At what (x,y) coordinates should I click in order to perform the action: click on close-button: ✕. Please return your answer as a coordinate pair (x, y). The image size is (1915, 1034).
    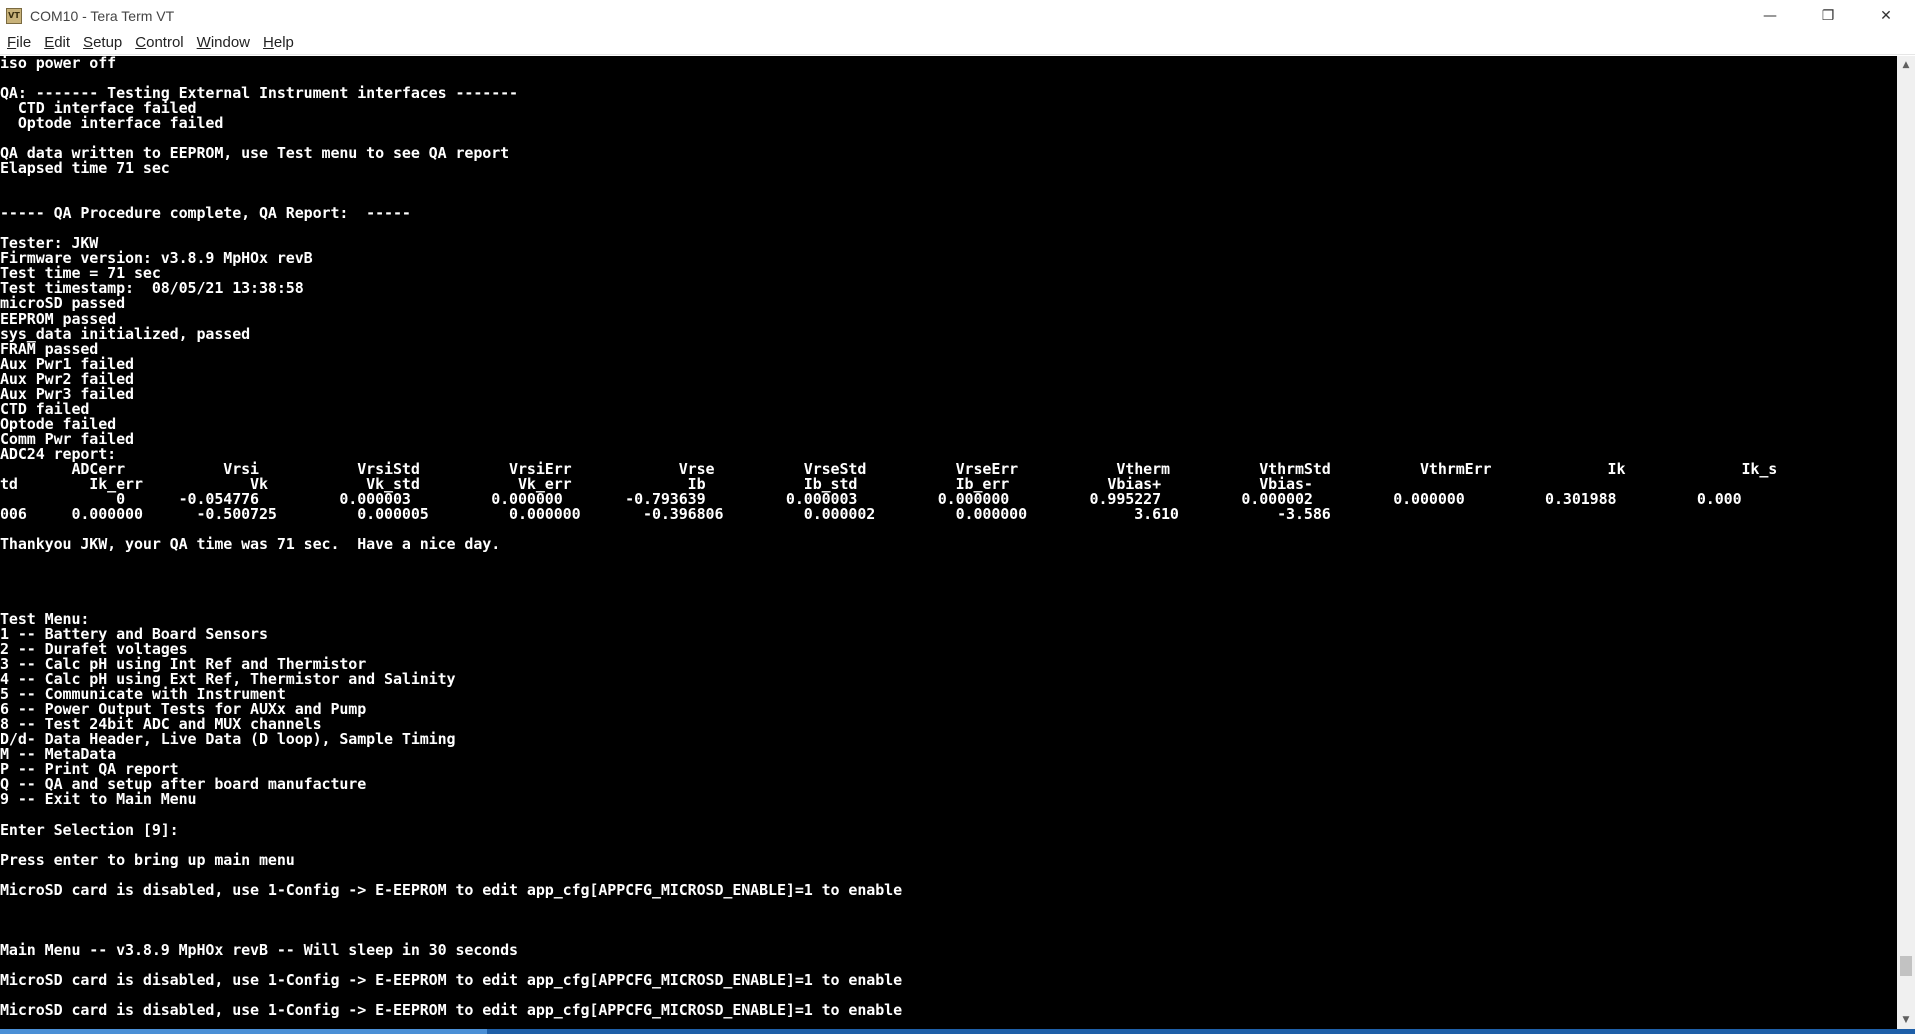
    Looking at the image, I should click on (1886, 15).